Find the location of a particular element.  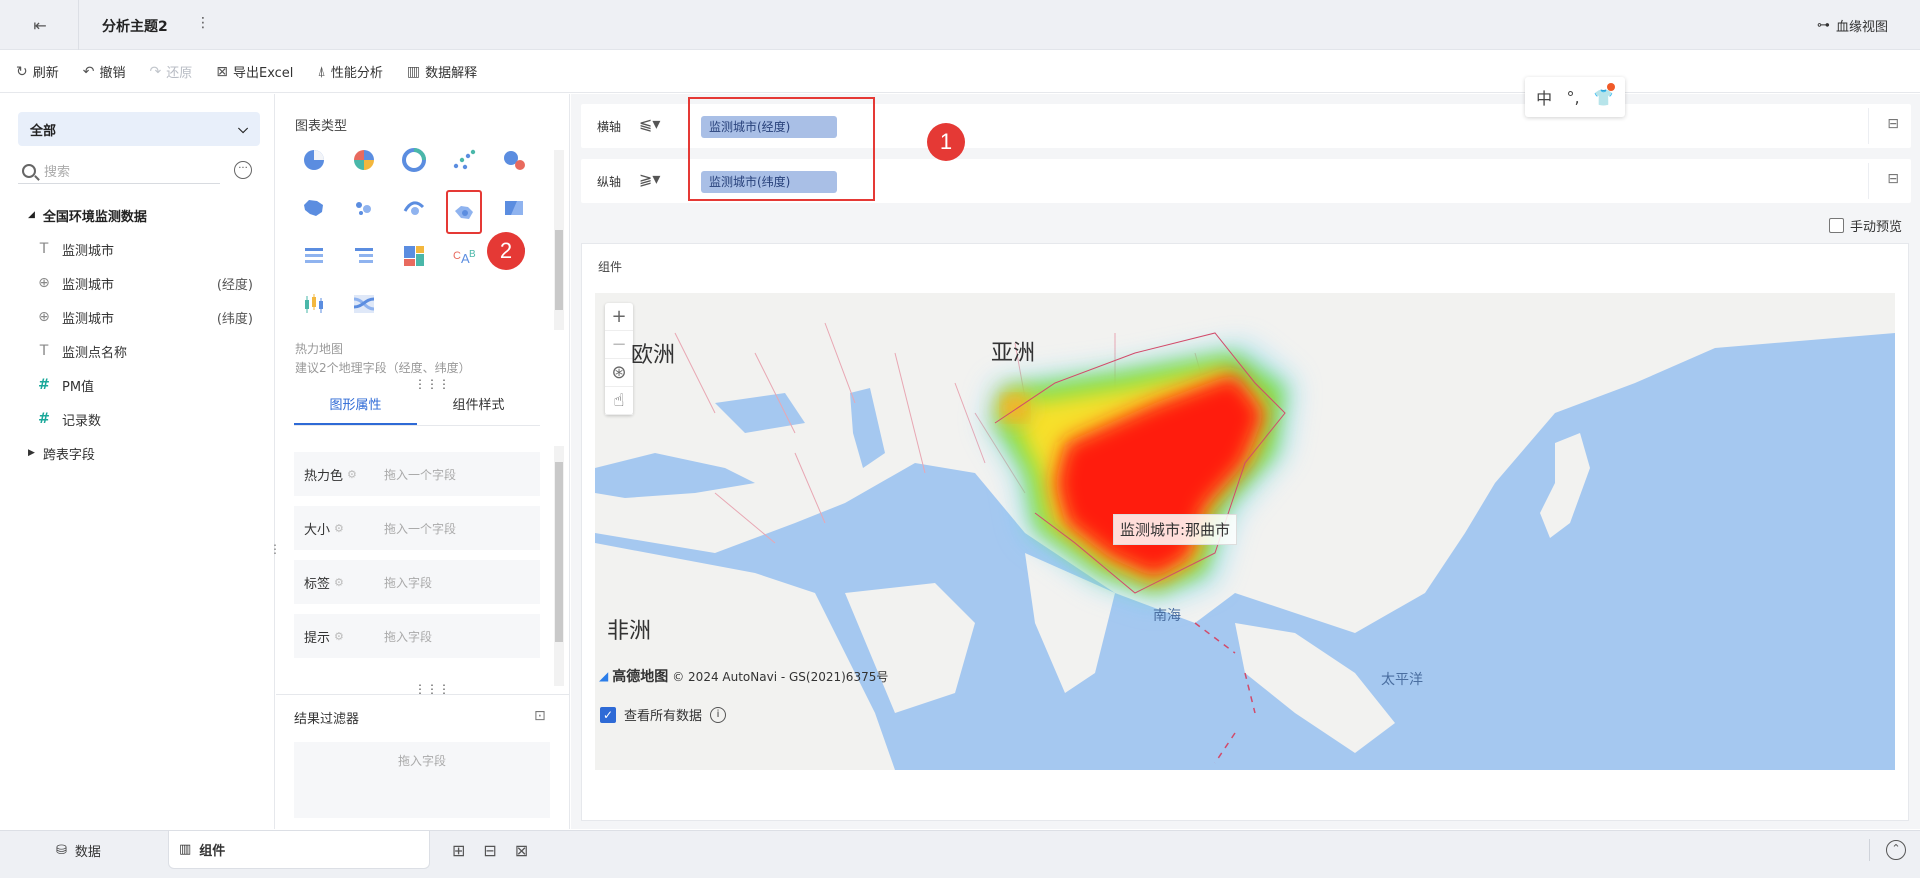

field-item: ⊕ 监测城市 (经度) is located at coordinates (137, 283).